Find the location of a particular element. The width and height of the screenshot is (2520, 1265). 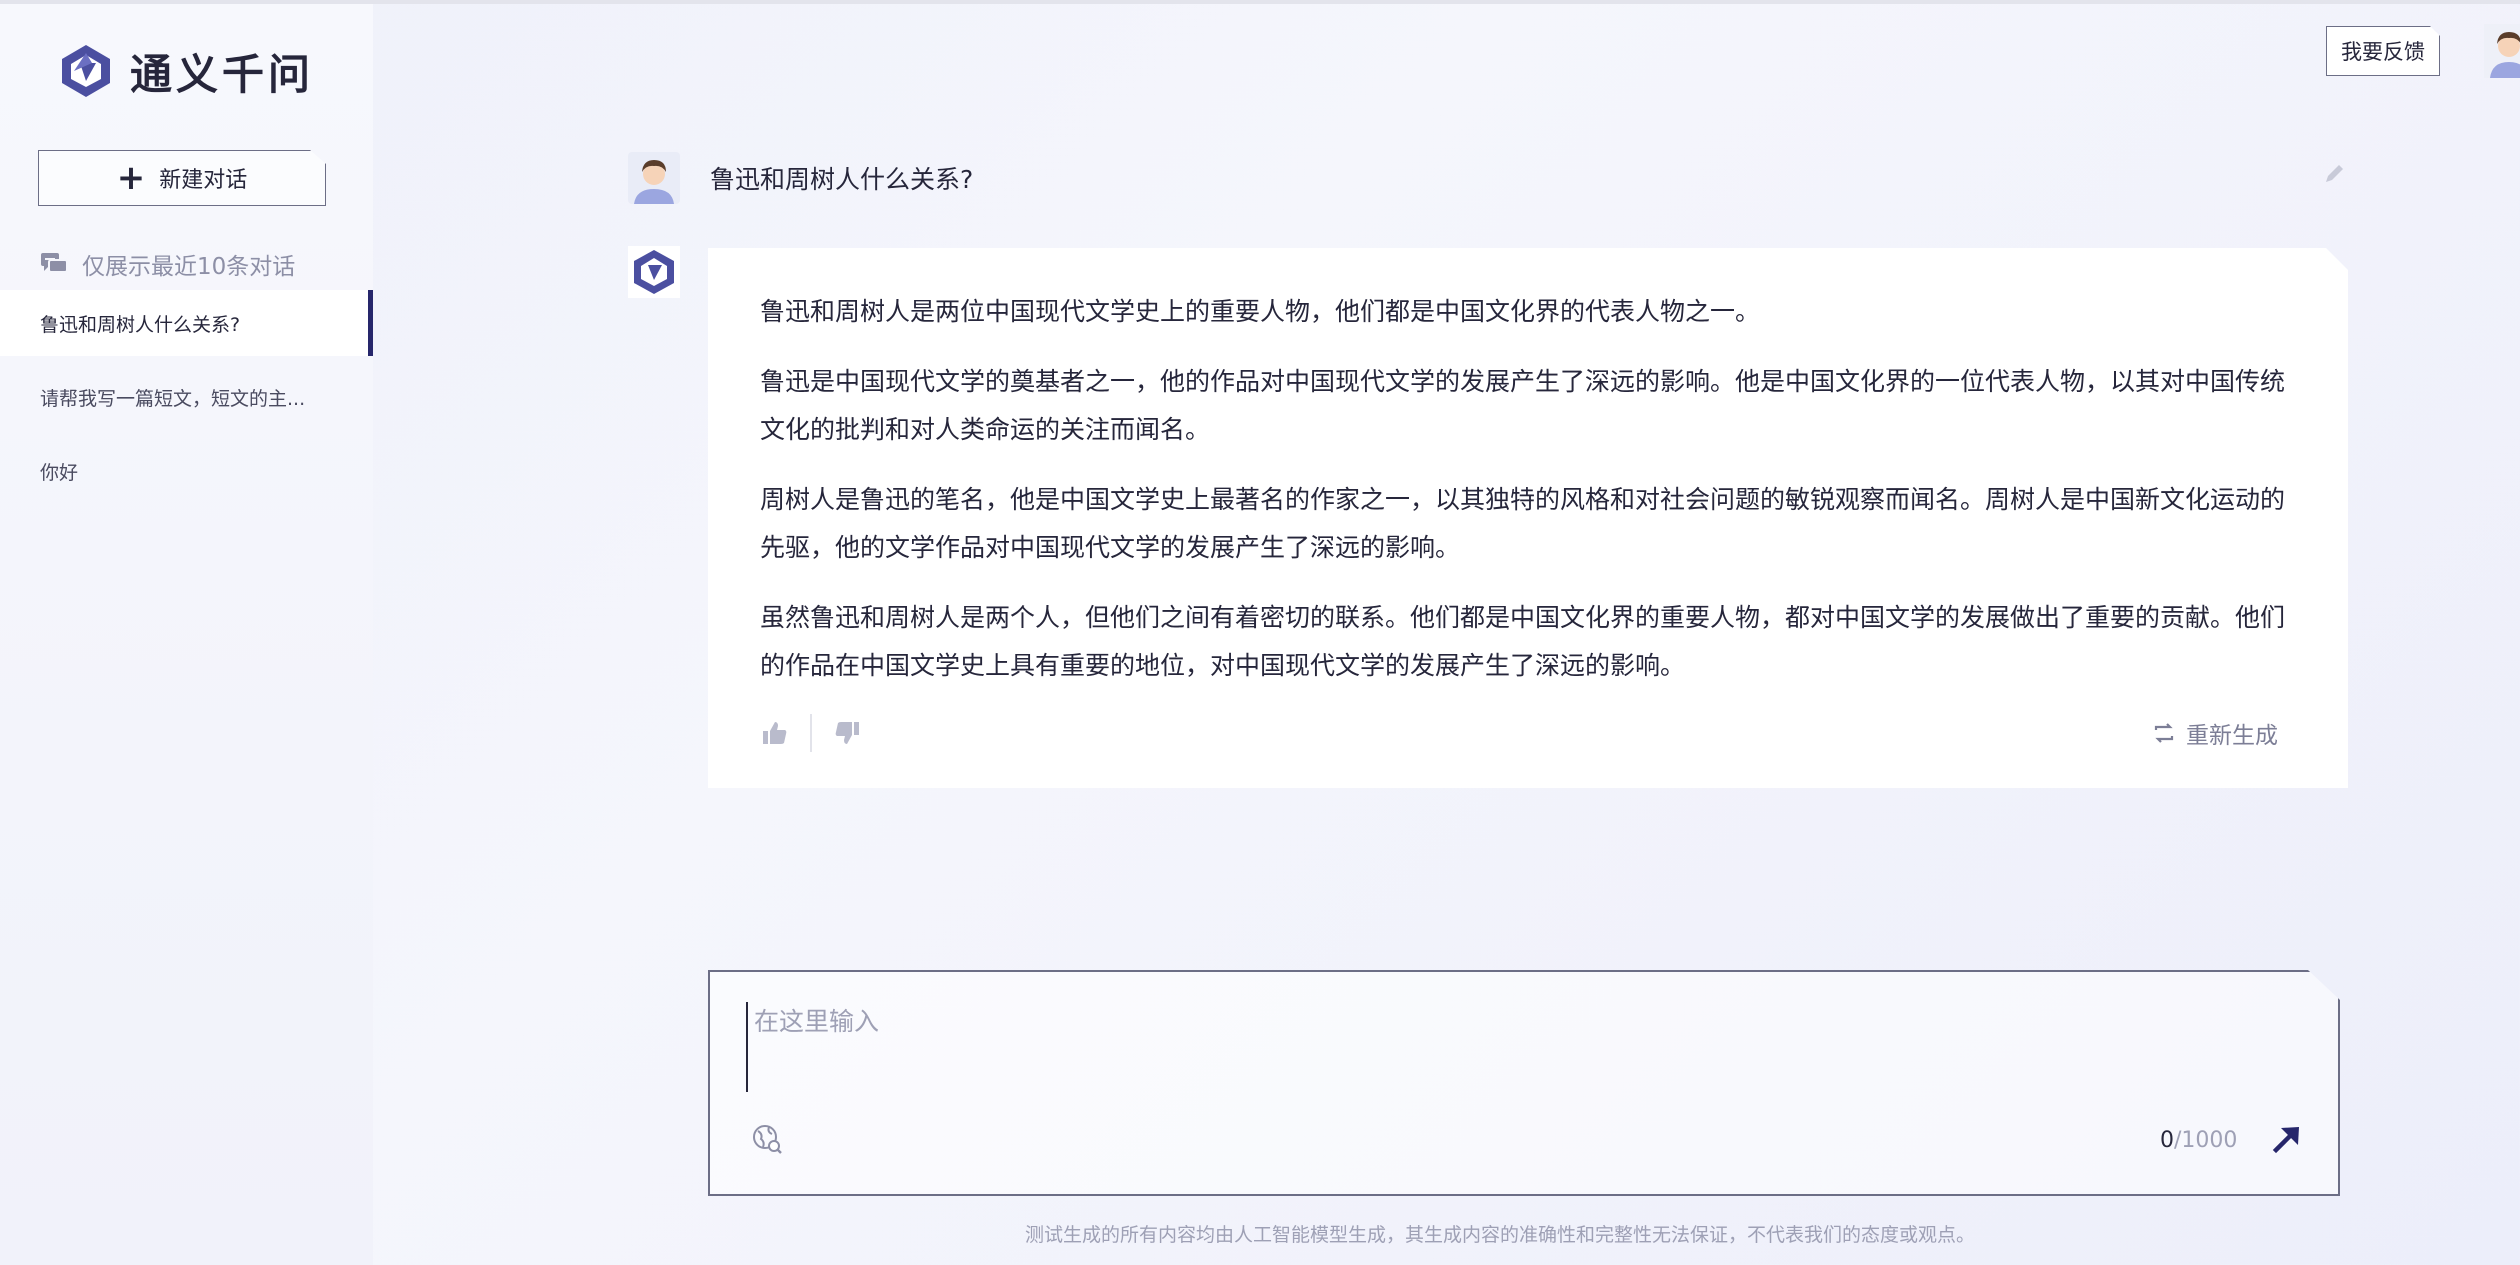

regenerate-label: 重新生成 is located at coordinates (2232, 736).